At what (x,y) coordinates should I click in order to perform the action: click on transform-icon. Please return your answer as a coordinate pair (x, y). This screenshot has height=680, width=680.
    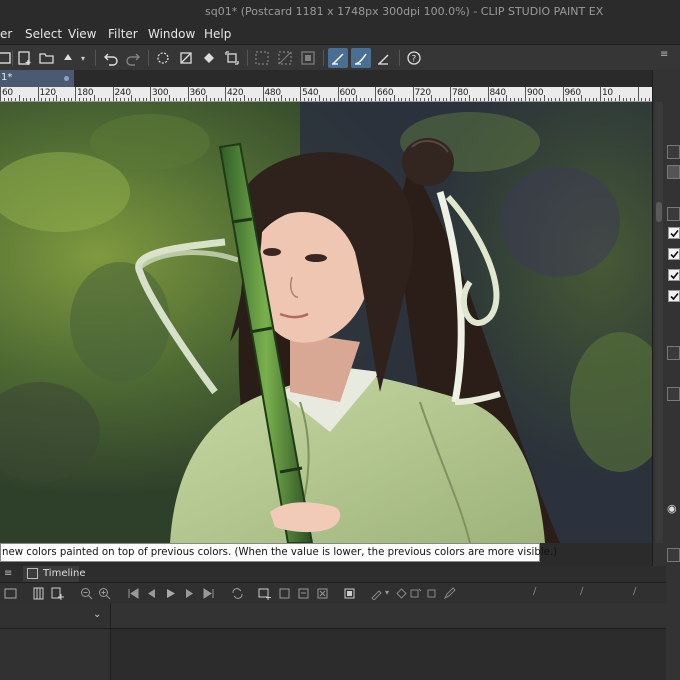
    Looking at the image, I should click on (232, 58).